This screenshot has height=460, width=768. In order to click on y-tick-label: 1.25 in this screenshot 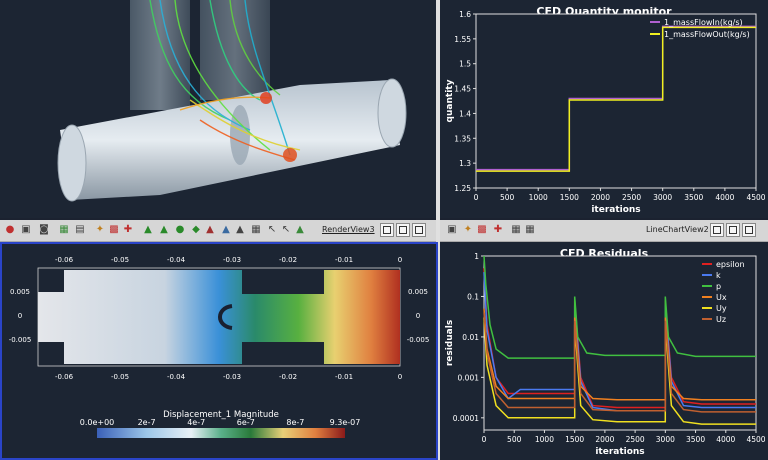, I will do `click(462, 188)`.